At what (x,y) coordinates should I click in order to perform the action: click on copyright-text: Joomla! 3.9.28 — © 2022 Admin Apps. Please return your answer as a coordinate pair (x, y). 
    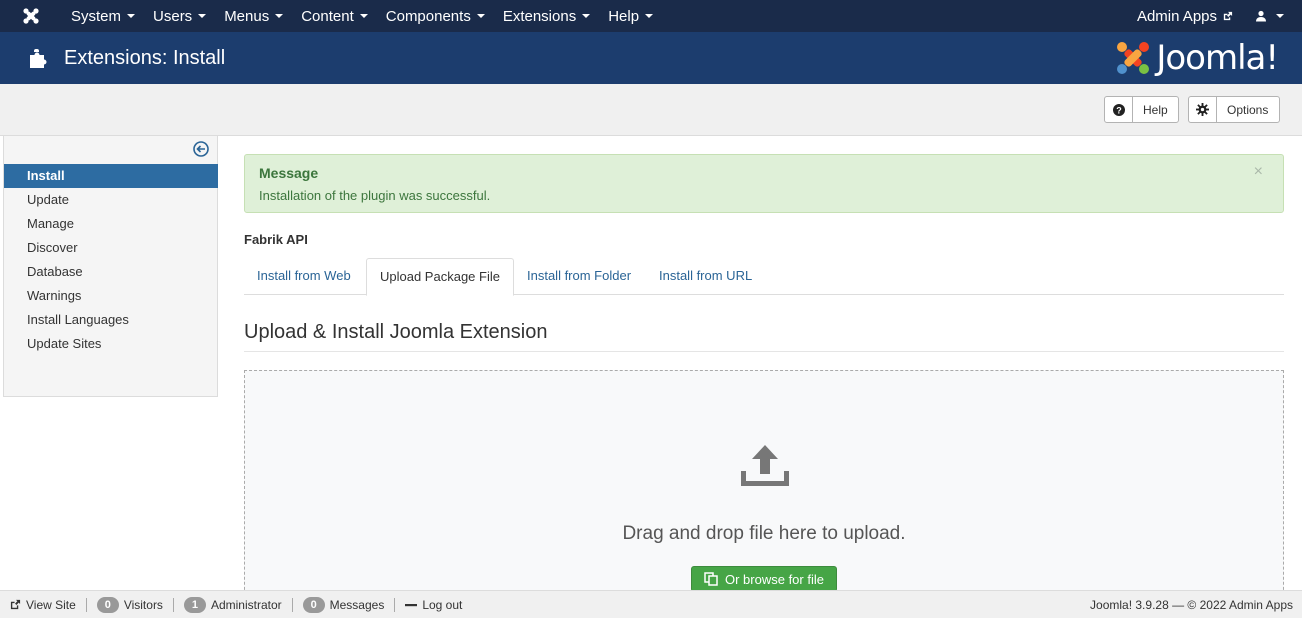
    Looking at the image, I should click on (1191, 604).